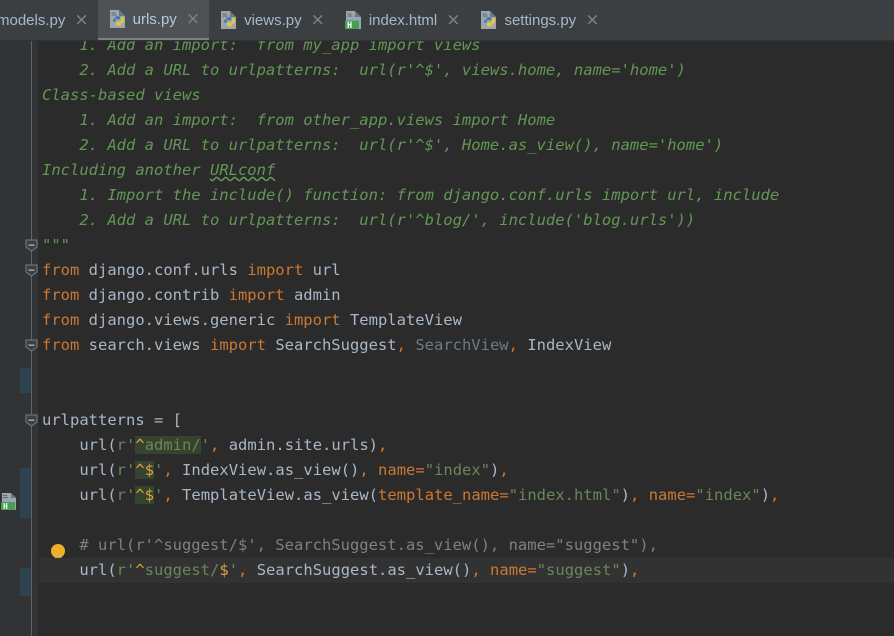  Describe the element at coordinates (213, 445) in the screenshot. I see `code-line: url(r'^admin/', admin.site.urls),` at that location.